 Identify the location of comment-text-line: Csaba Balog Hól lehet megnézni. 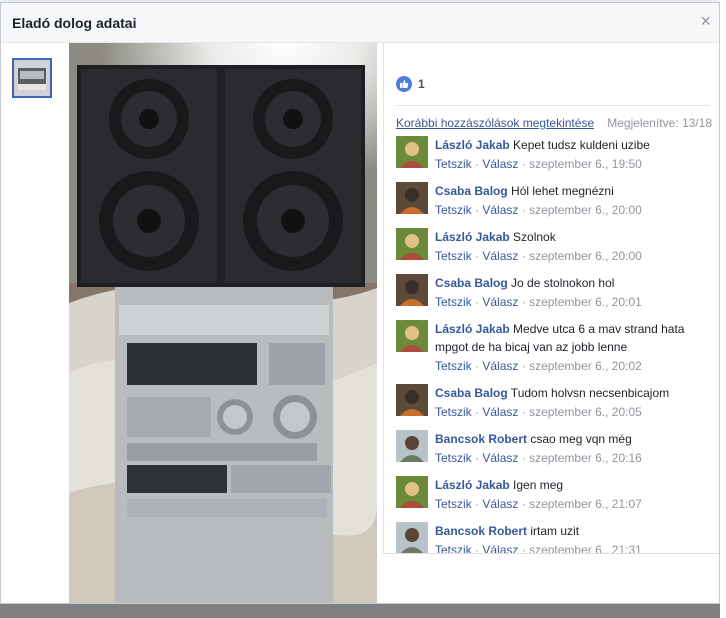
(575, 191).